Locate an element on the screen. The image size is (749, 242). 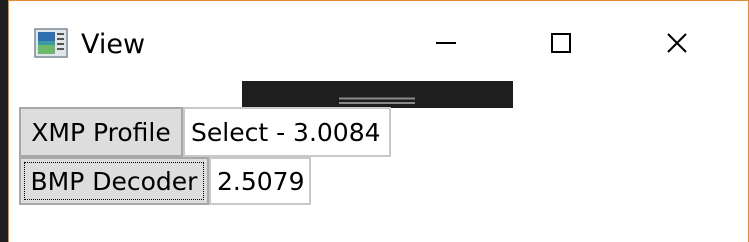
focus-ring is located at coordinates (114, 181).